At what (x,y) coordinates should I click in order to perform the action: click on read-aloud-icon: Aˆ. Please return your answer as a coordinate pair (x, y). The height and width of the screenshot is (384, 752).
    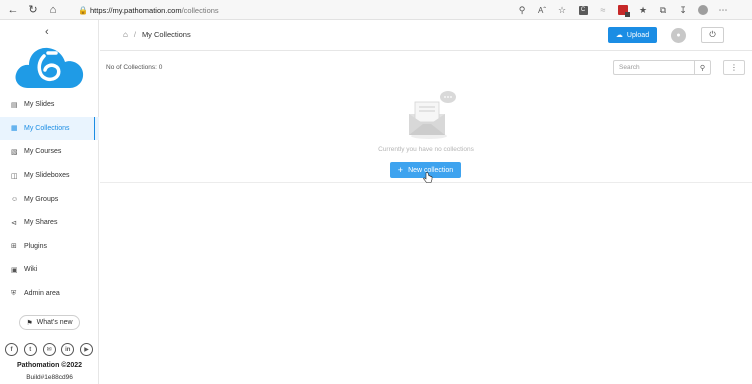
    Looking at the image, I should click on (542, 10).